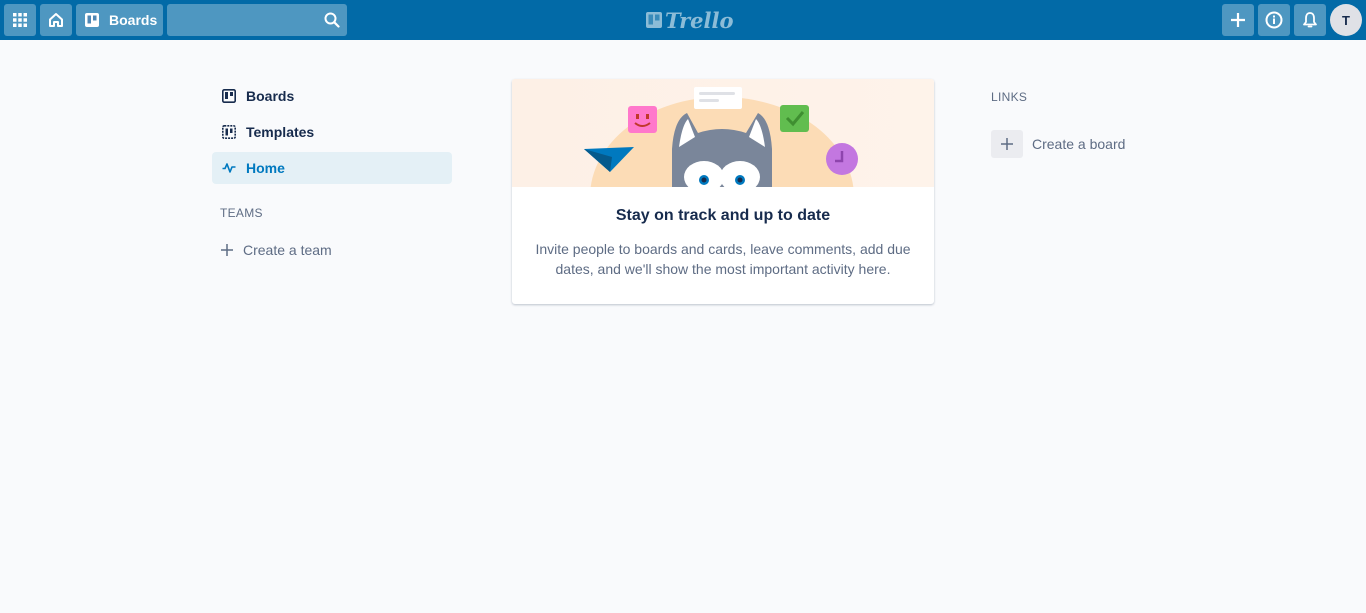  What do you see at coordinates (229, 168) in the screenshot?
I see `activity-icon` at bounding box center [229, 168].